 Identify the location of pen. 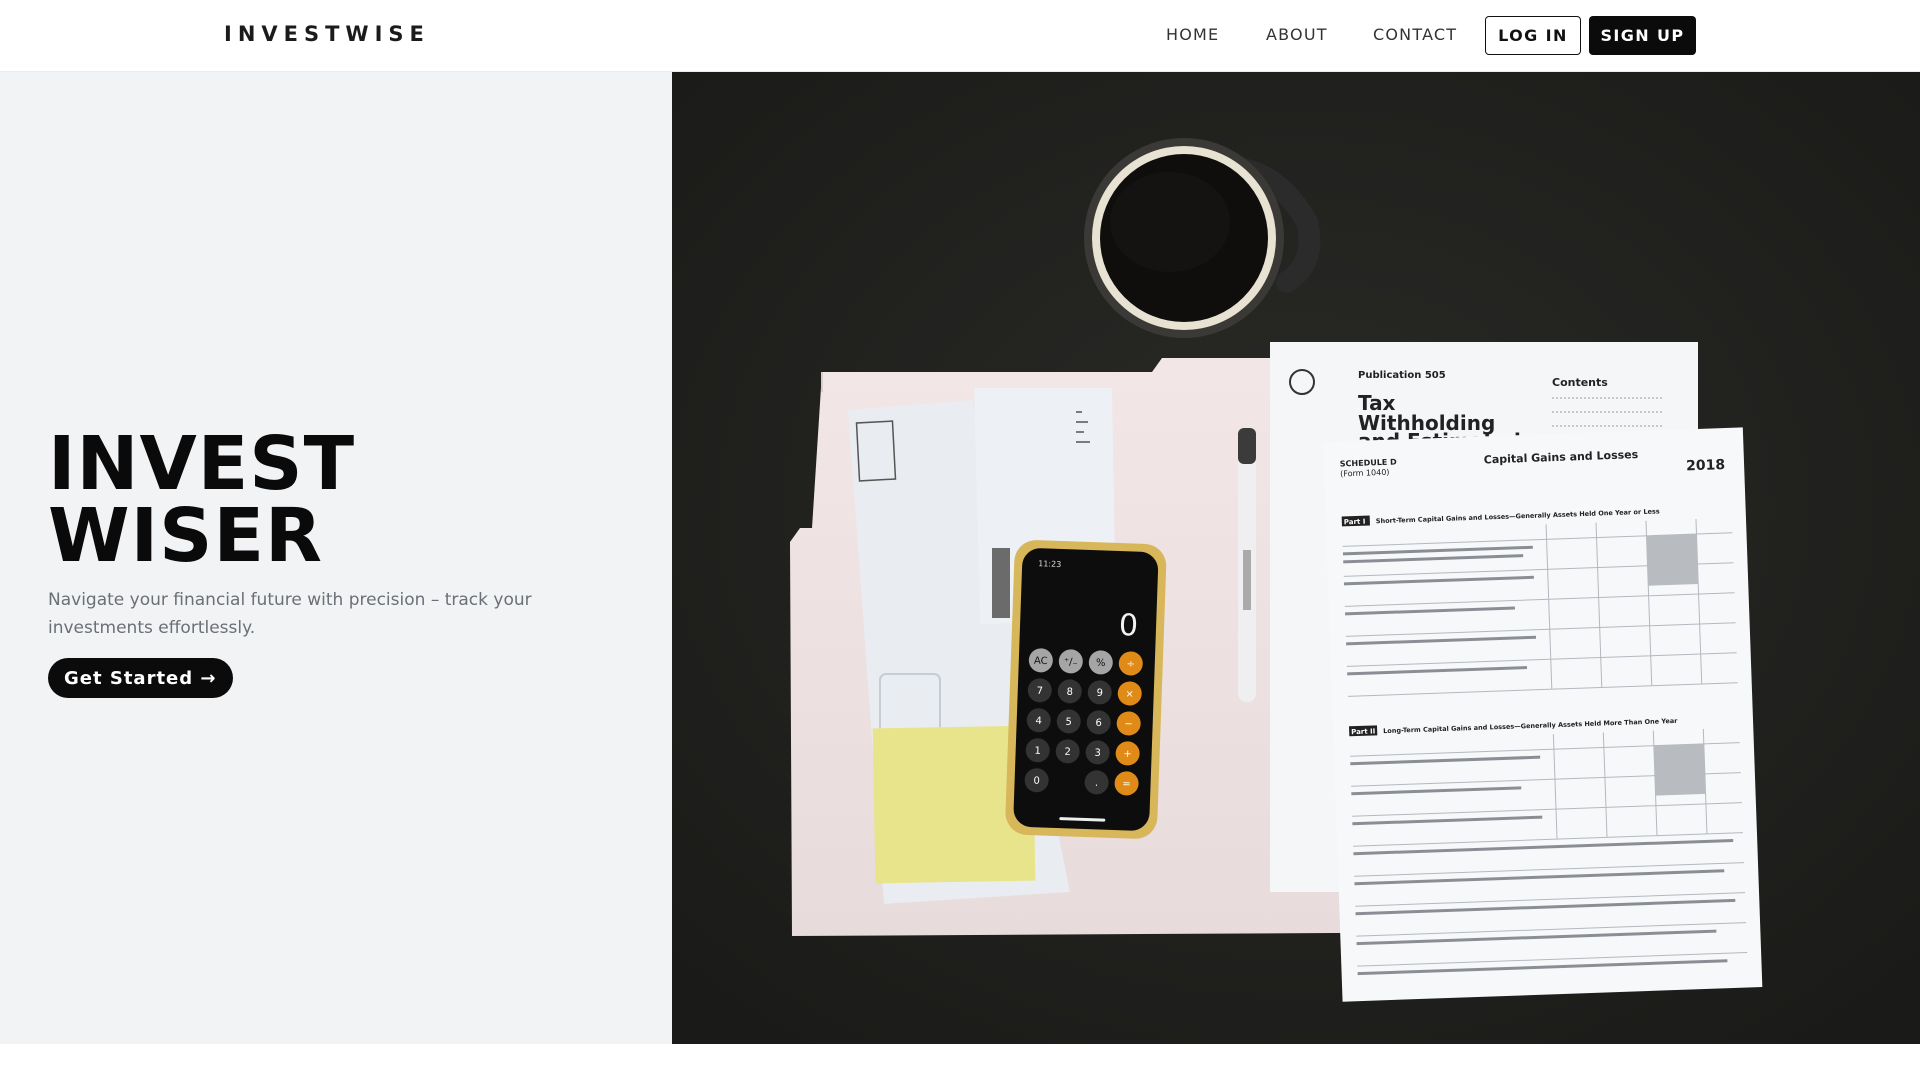
(1247, 565).